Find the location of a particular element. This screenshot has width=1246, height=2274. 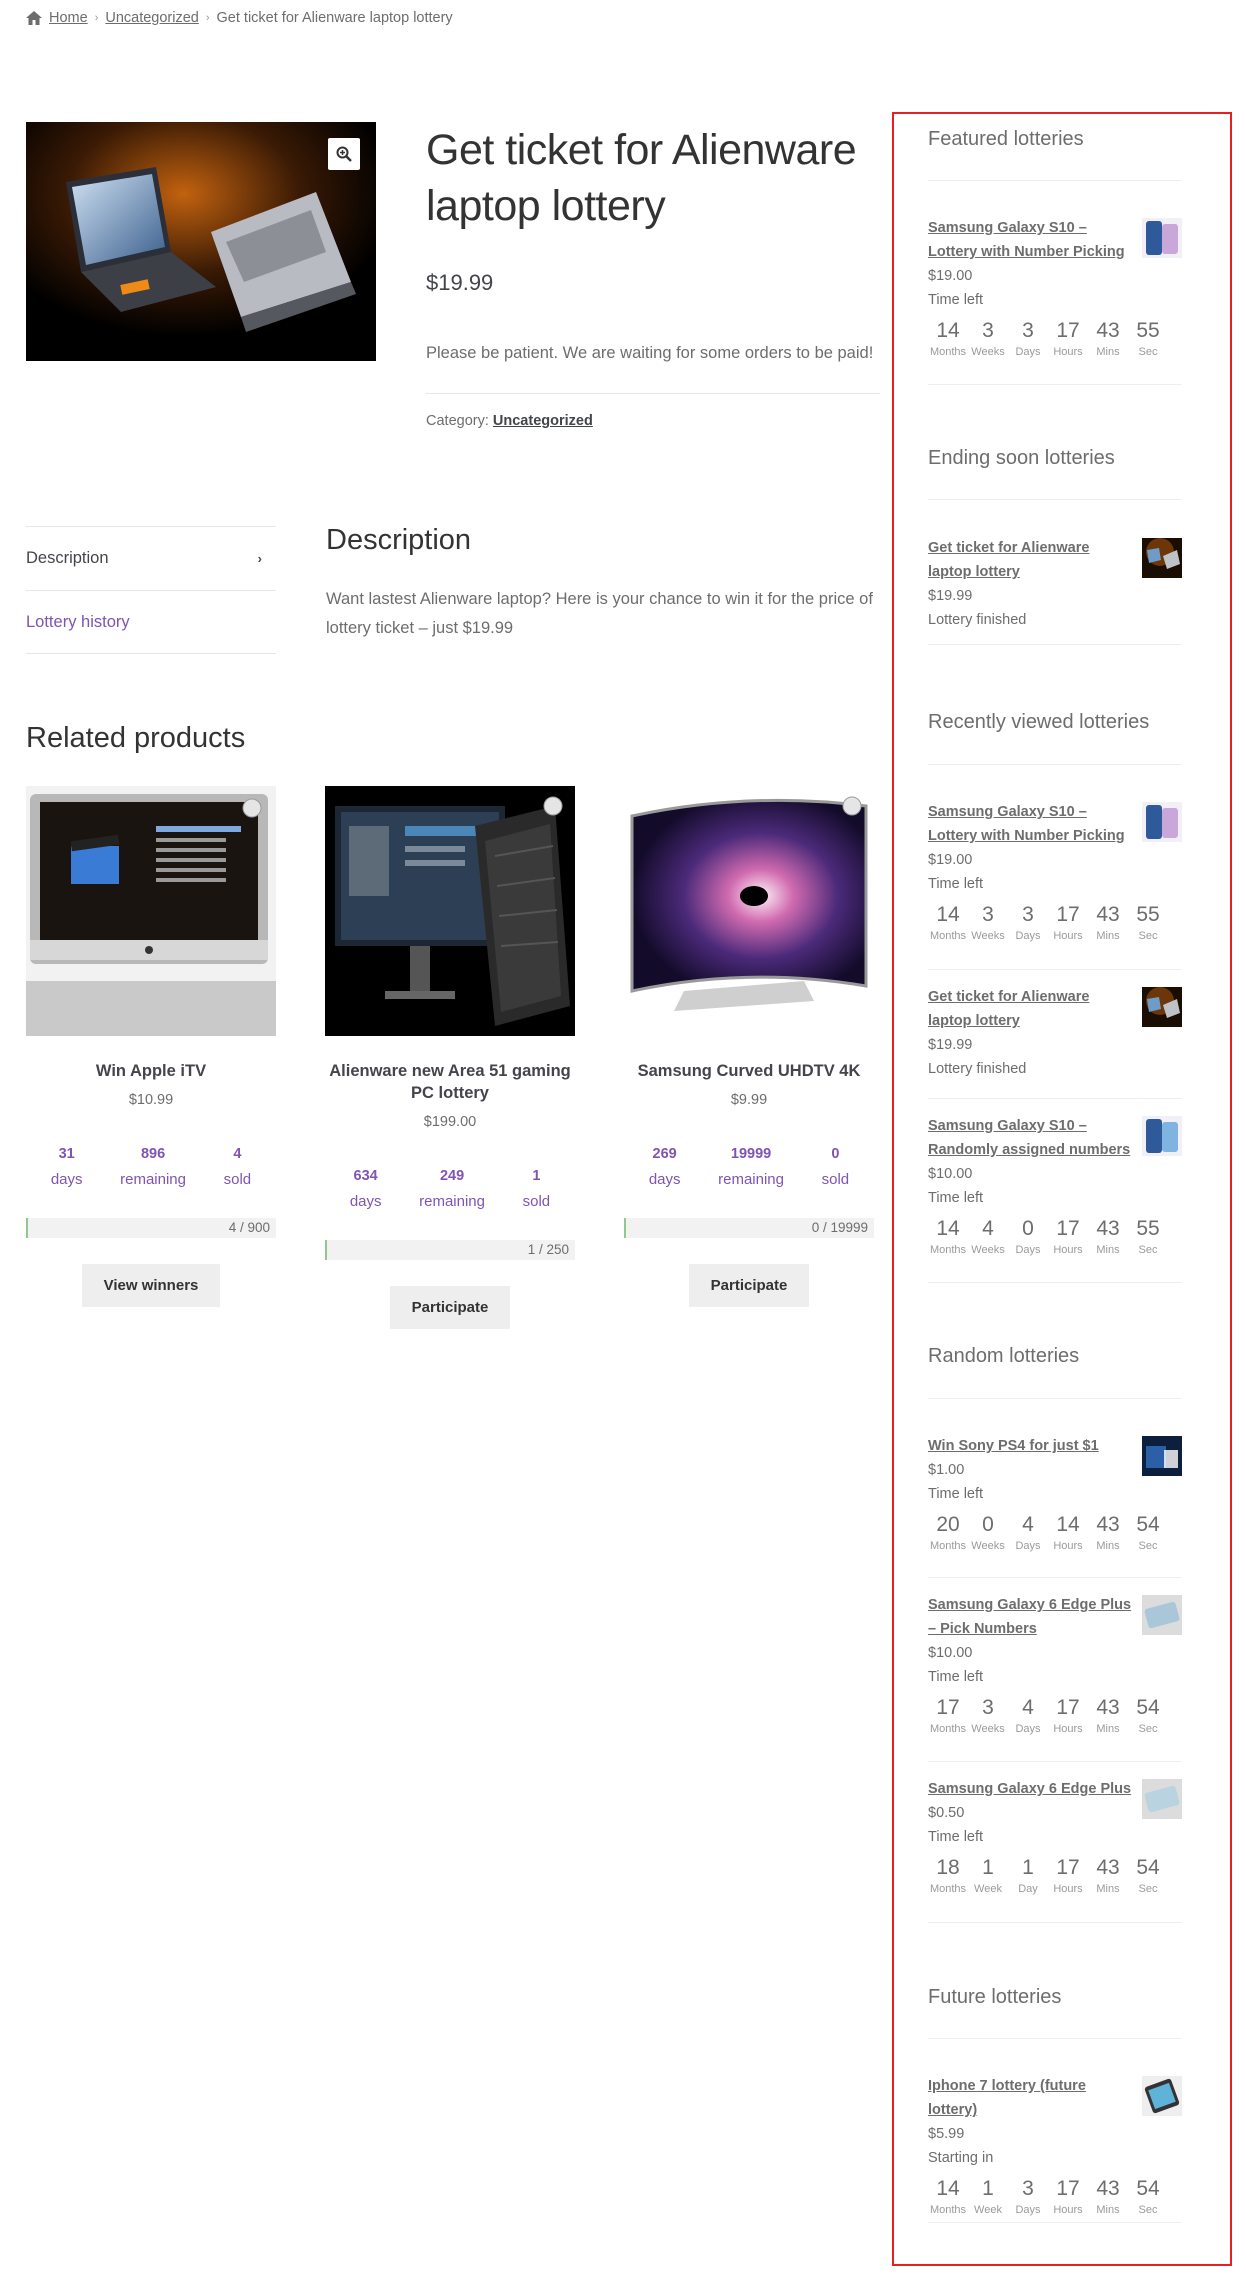

zoom-icon is located at coordinates (344, 154).